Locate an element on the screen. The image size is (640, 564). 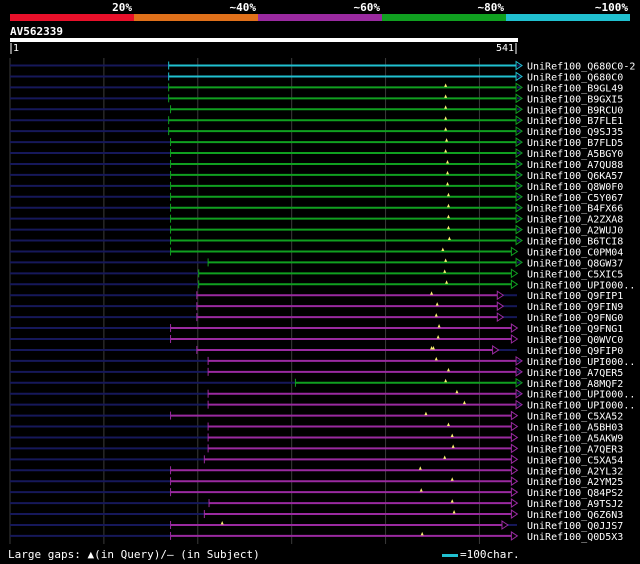
hit-label: UniRef100_Q6Z6N3 is located at coordinates (575, 515).